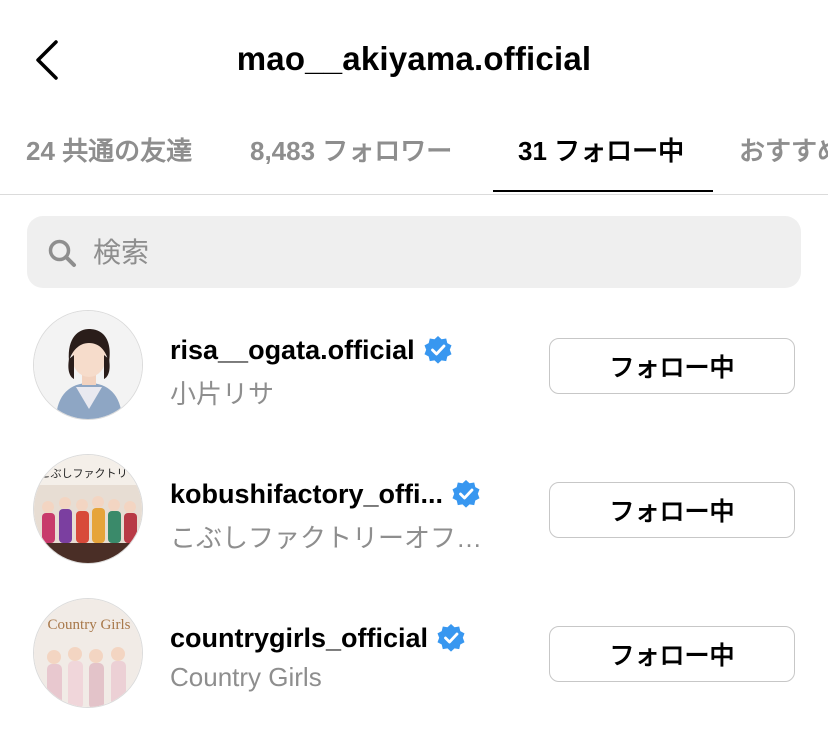  What do you see at coordinates (109, 157) in the screenshot?
I see `tab-mutual-friends: 24 共通の友達` at bounding box center [109, 157].